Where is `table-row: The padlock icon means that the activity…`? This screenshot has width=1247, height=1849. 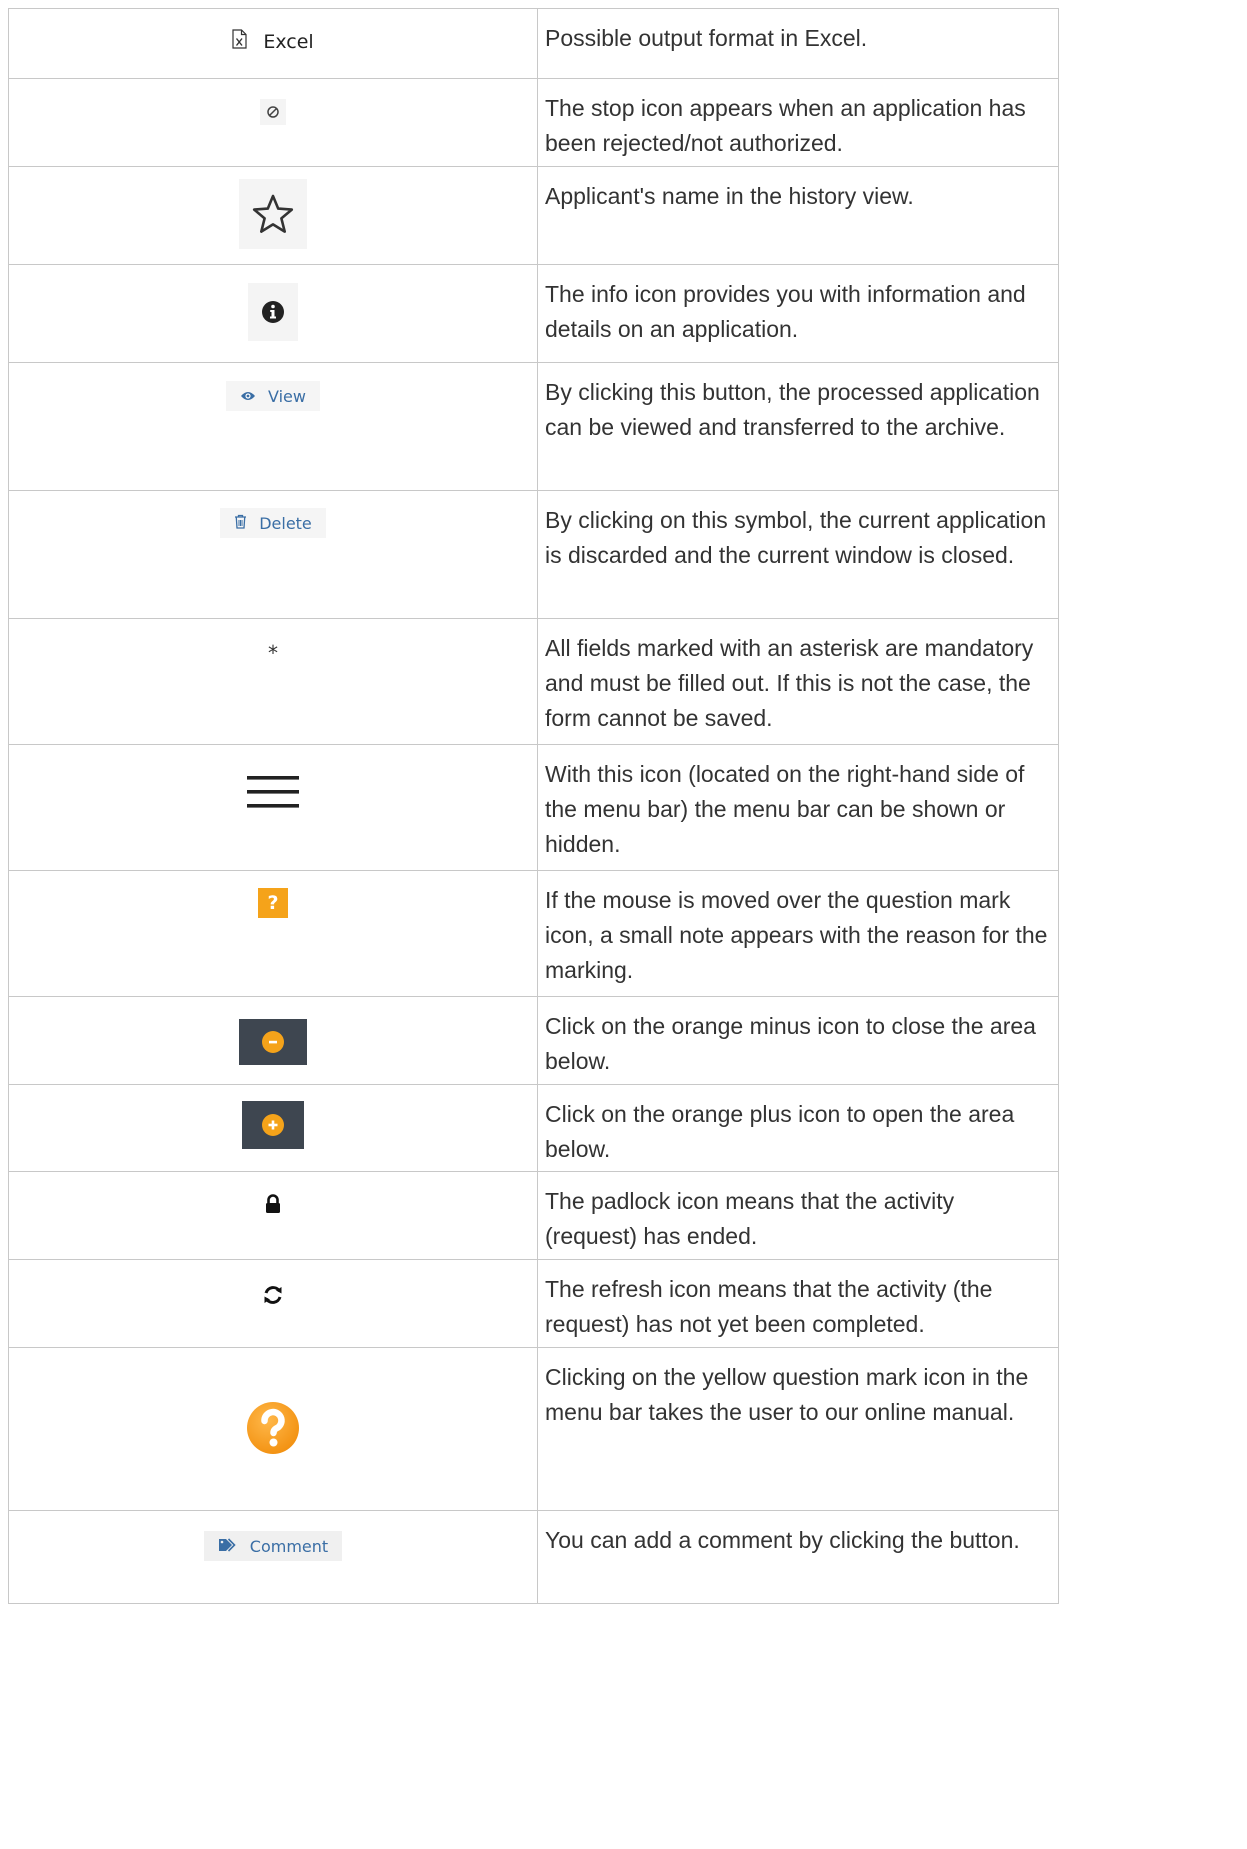
table-row: The padlock icon means that the activity… is located at coordinates (533, 1215).